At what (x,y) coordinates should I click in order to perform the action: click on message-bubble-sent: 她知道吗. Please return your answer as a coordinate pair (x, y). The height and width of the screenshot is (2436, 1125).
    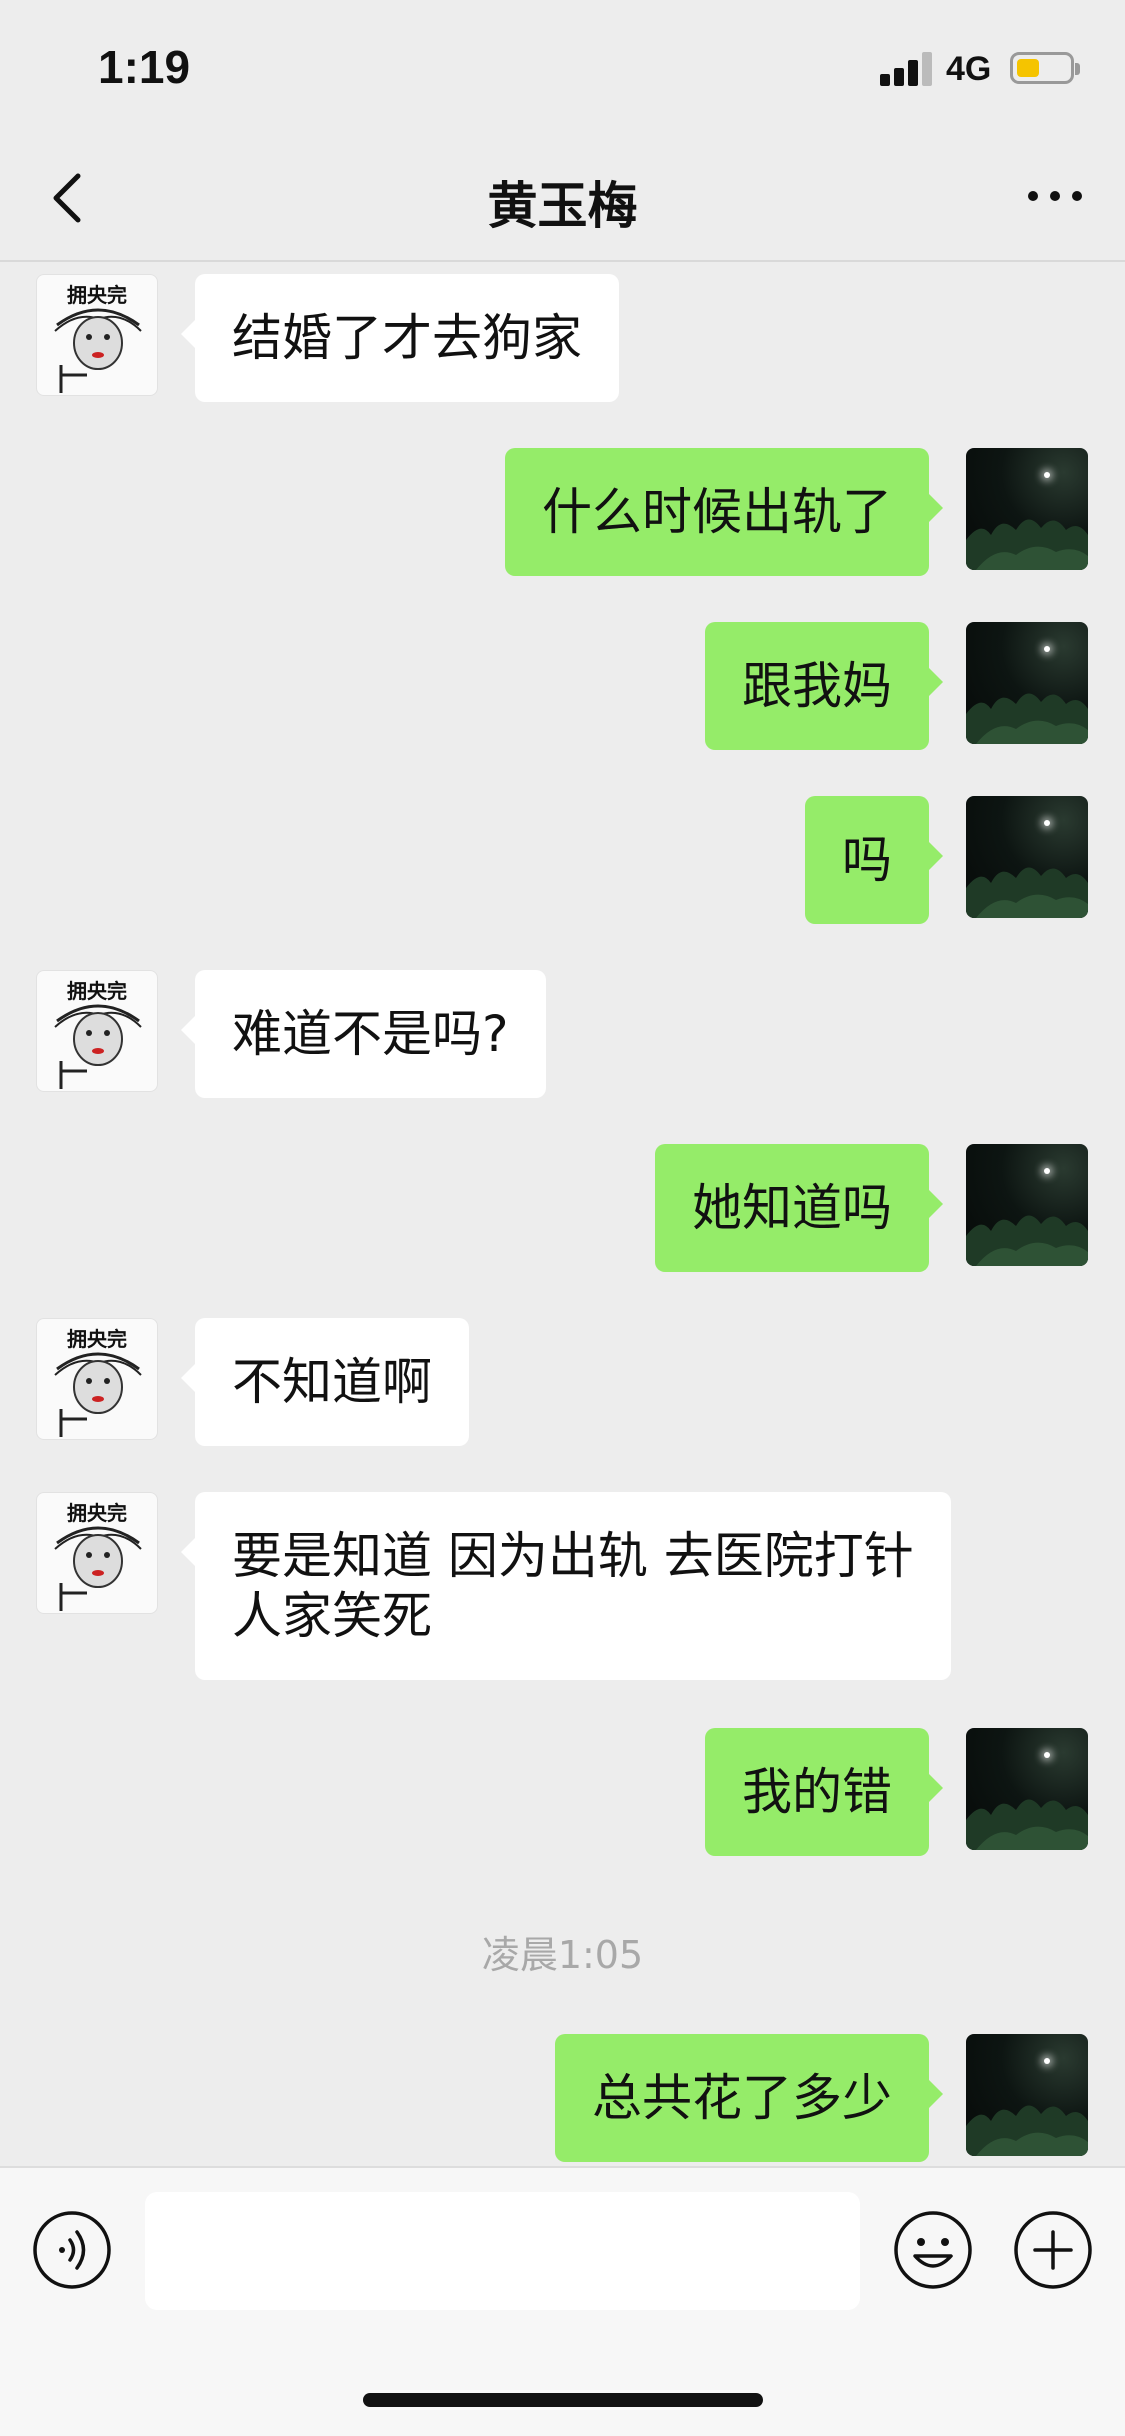
    Looking at the image, I should click on (799, 1208).